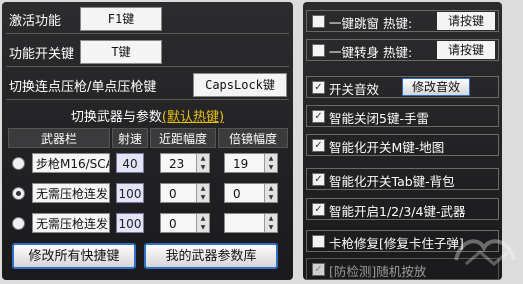  I want to click on turn-around-key-field: 请按键, so click(466, 50).